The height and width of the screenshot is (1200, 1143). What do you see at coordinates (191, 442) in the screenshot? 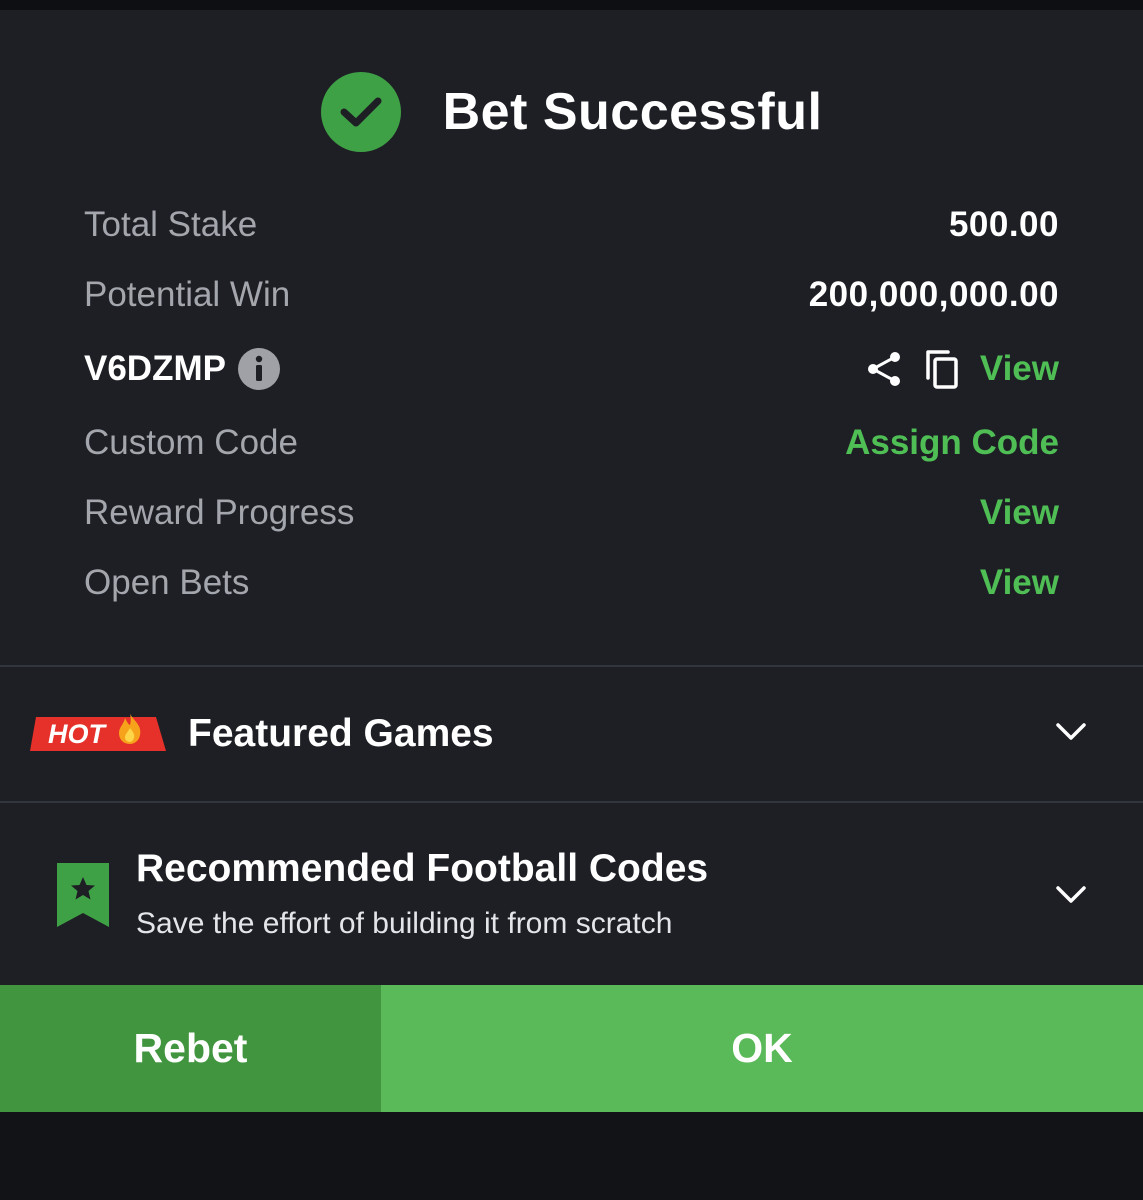
I see `custom-code-label: Custom Code` at bounding box center [191, 442].